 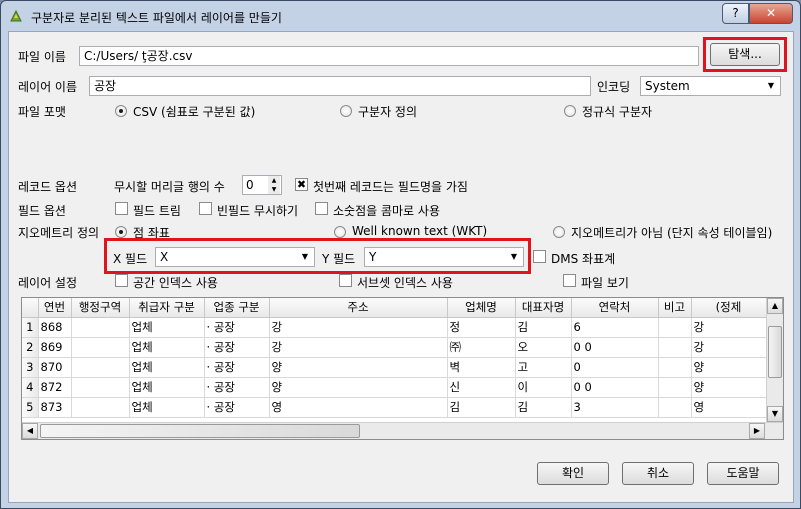 I want to click on column-header: 업체명, so click(x=481, y=308).